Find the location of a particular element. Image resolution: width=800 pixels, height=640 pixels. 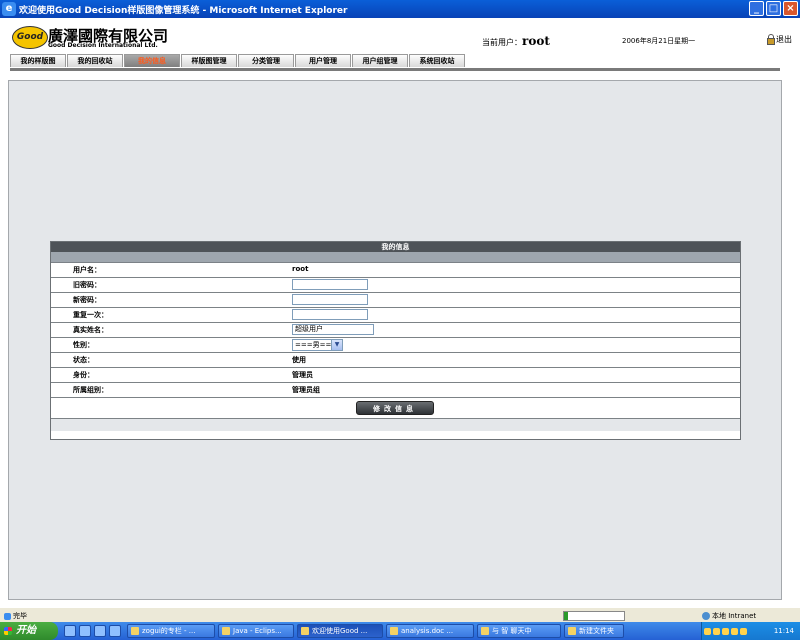

repeat-password-label: 重复一次： is located at coordinates (90, 315).